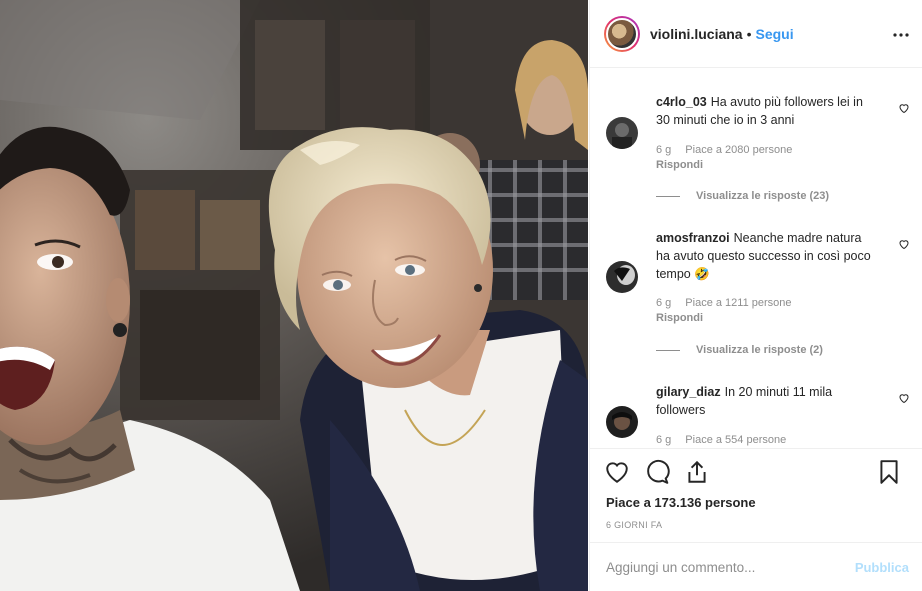 The width and height of the screenshot is (922, 591). I want to click on comment-icon, so click(658, 473).